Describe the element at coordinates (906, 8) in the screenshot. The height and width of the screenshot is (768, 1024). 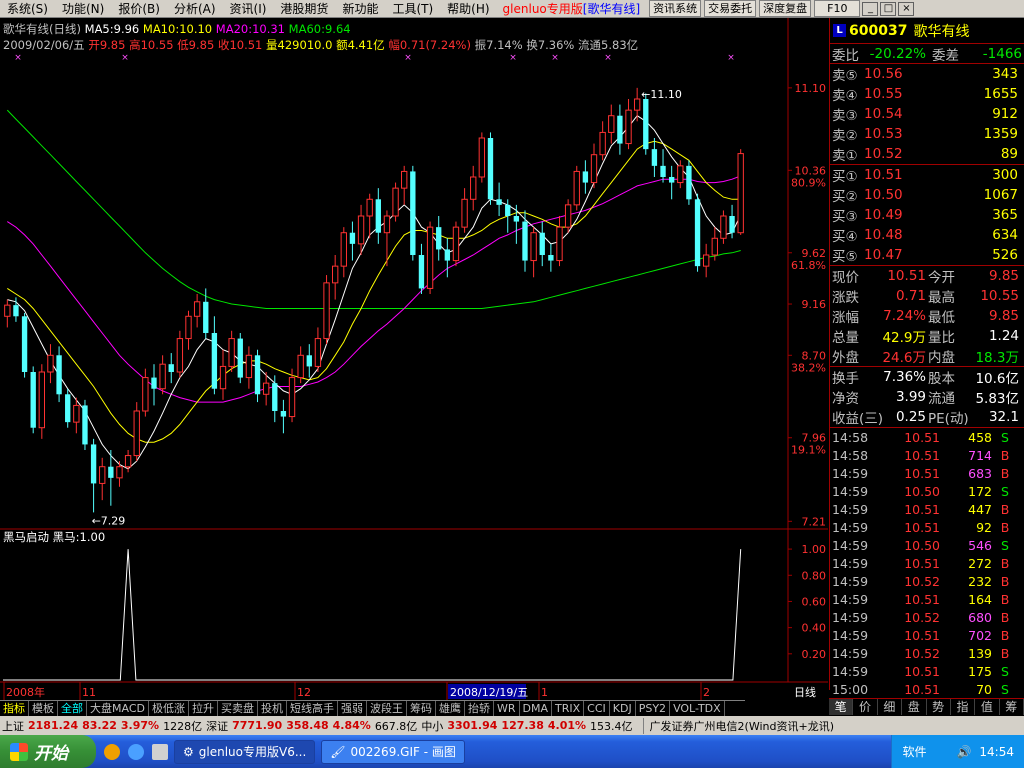
I see `close-icon: ×` at that location.